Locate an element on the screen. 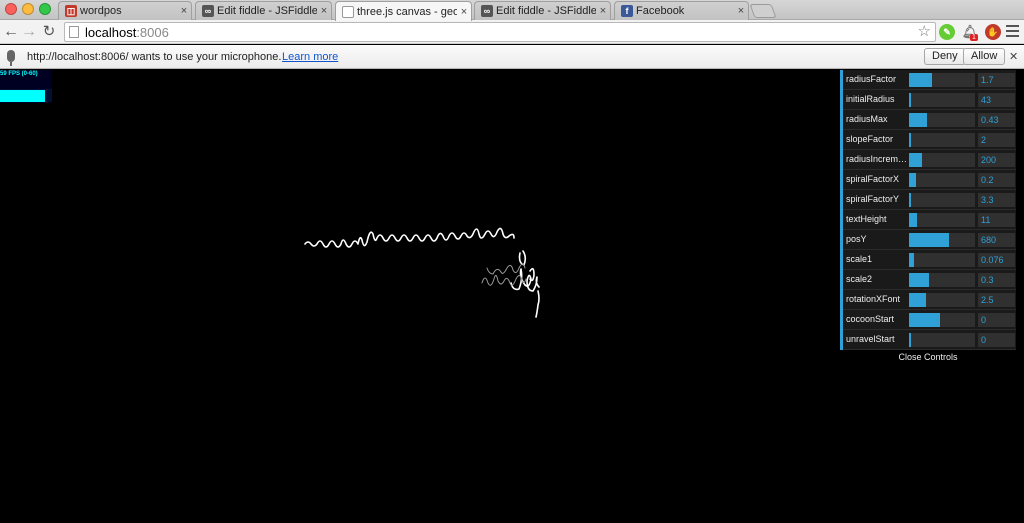 Image resolution: width=1024 pixels, height=523 pixels. control-value-input: 0.3 is located at coordinates (996, 280).